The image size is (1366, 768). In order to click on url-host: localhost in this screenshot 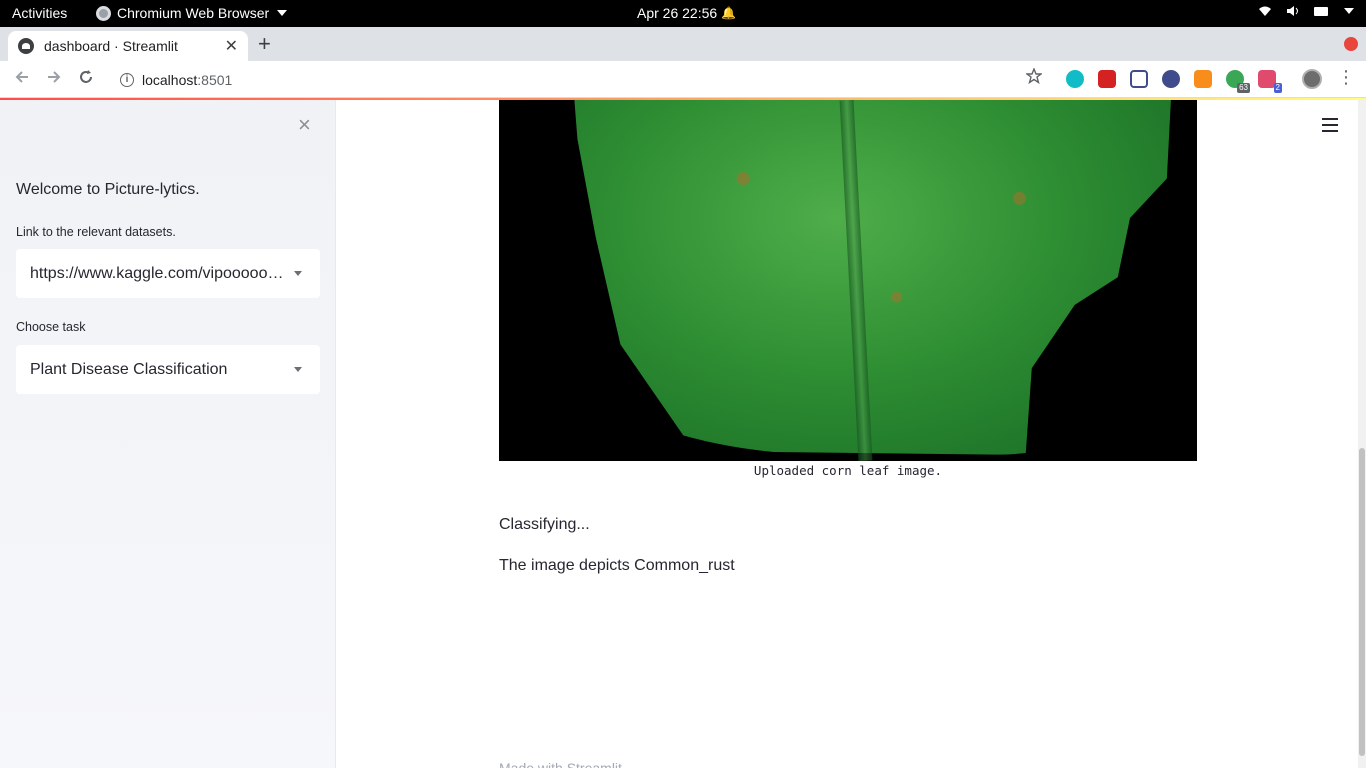, I will do `click(170, 79)`.